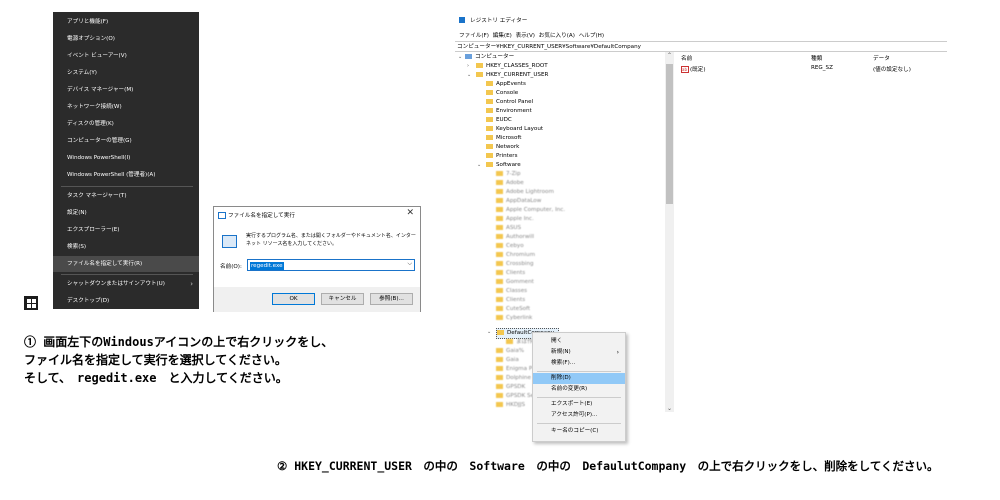 This screenshot has width=1000, height=500. What do you see at coordinates (686, 58) in the screenshot?
I see `column-header-name: 名前` at bounding box center [686, 58].